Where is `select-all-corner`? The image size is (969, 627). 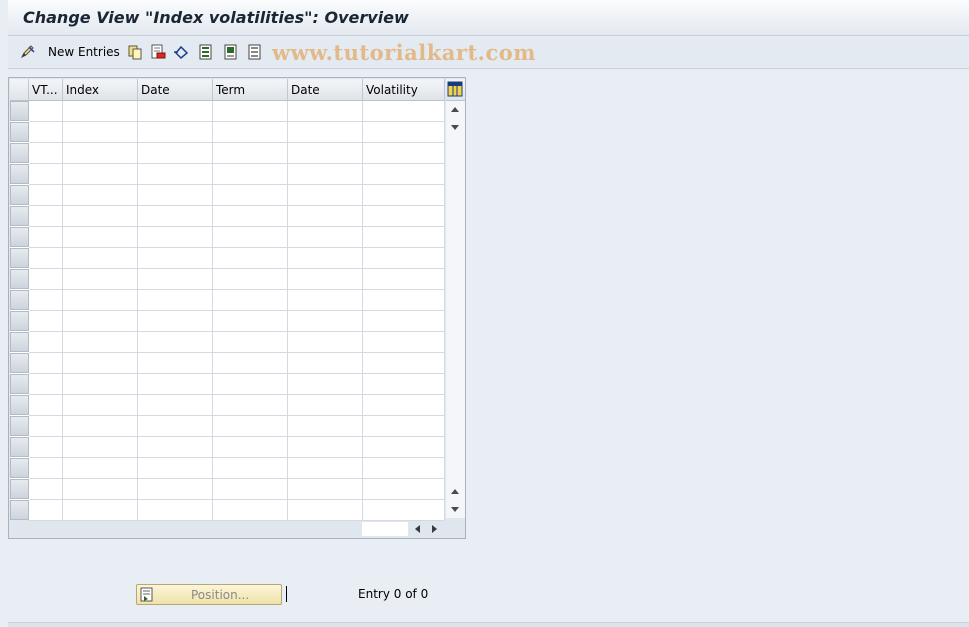
select-all-corner is located at coordinates (19, 90).